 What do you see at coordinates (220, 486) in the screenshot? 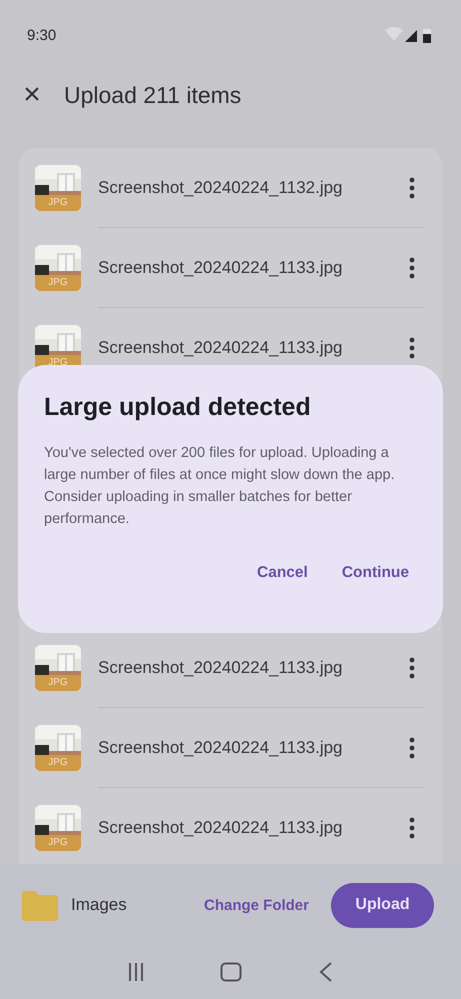
I see `dialog-message: You've selected over 200 files for upload. Uploading a large number of files at once might slow down the app. Consider uploading in smaller batches for better performance.` at bounding box center [220, 486].